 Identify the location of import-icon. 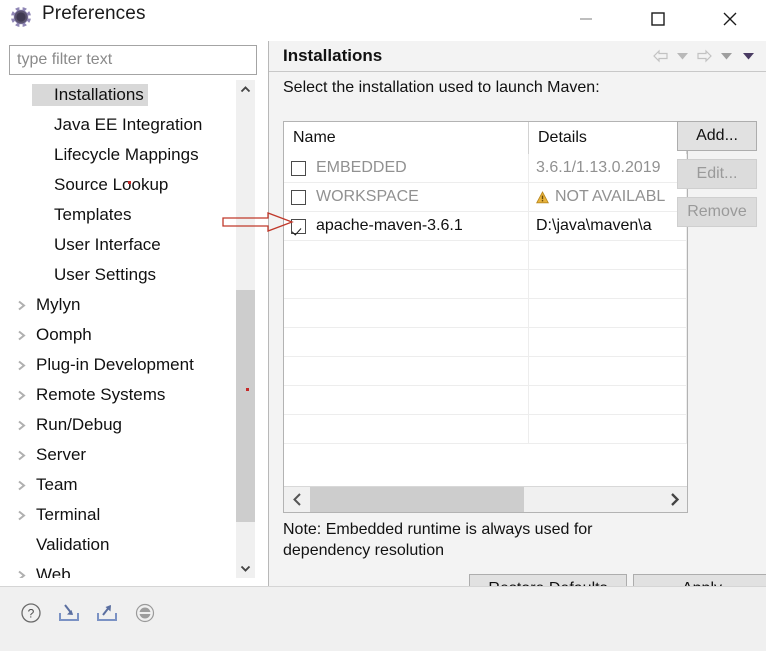
(69, 613).